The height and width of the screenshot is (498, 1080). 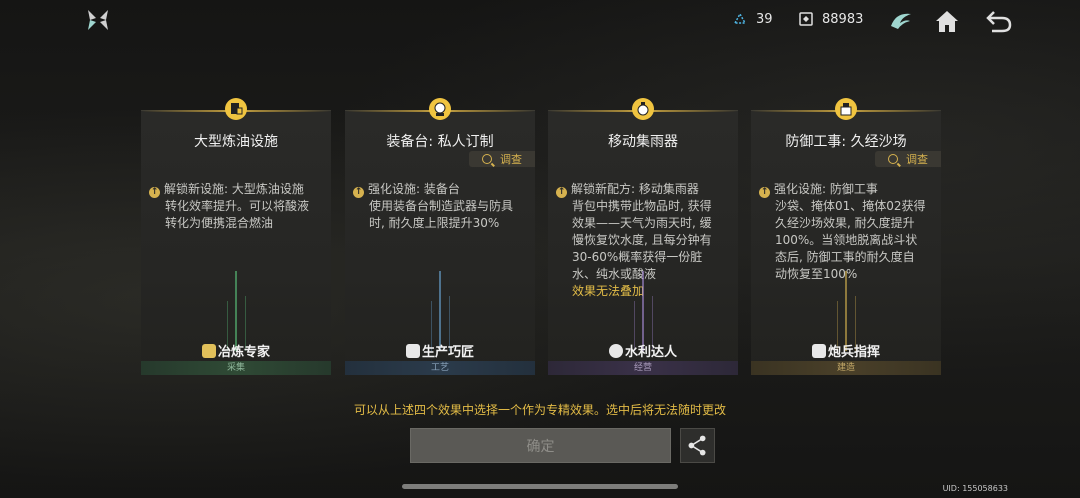 What do you see at coordinates (643, 368) in the screenshot?
I see `category-label: 经营` at bounding box center [643, 368].